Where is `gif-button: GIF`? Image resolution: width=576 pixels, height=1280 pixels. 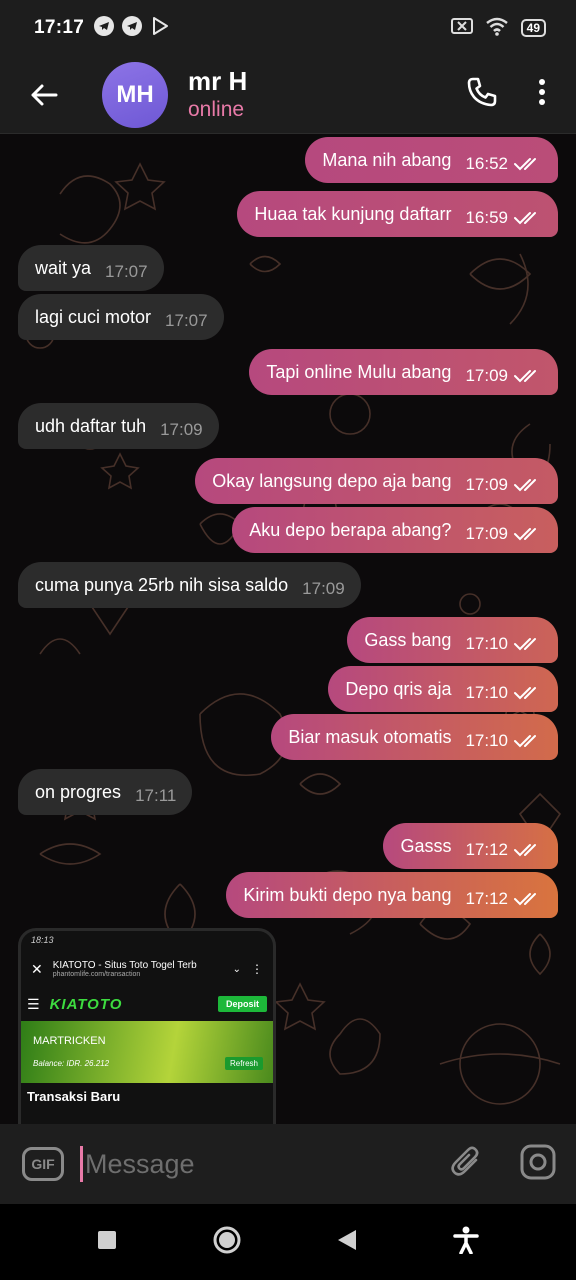
gif-button: GIF is located at coordinates (43, 1164).